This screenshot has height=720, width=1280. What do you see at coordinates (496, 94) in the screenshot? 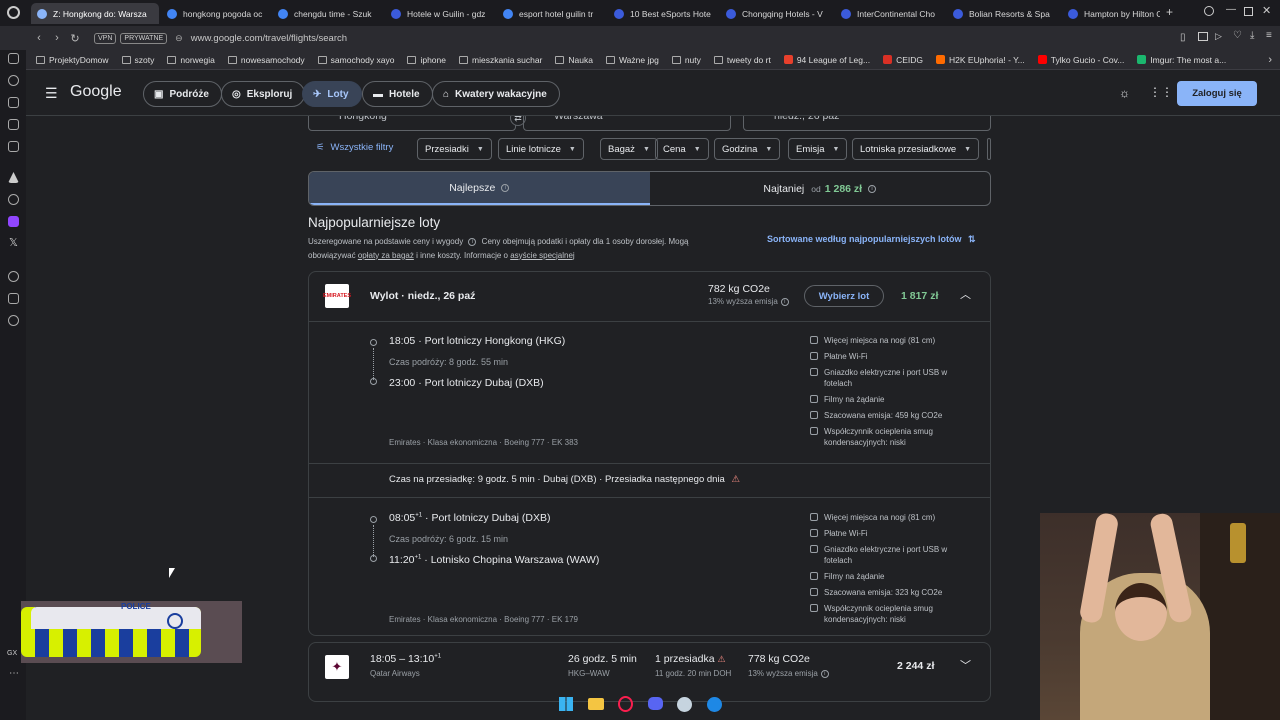
I see `nav-chip: ⌂ Kwatery wakacyjne` at bounding box center [496, 94].